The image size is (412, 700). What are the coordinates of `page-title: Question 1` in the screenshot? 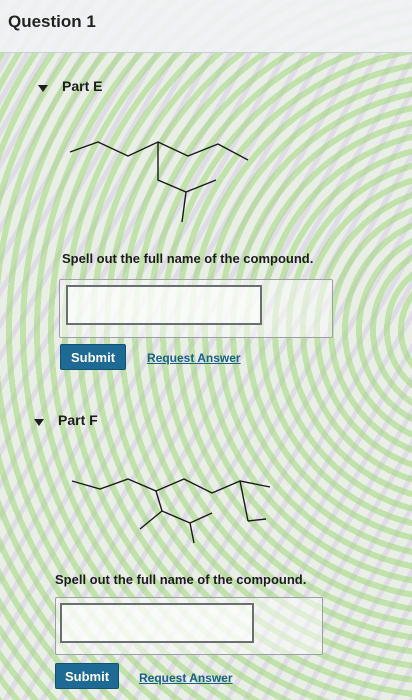 It's located at (52, 21).